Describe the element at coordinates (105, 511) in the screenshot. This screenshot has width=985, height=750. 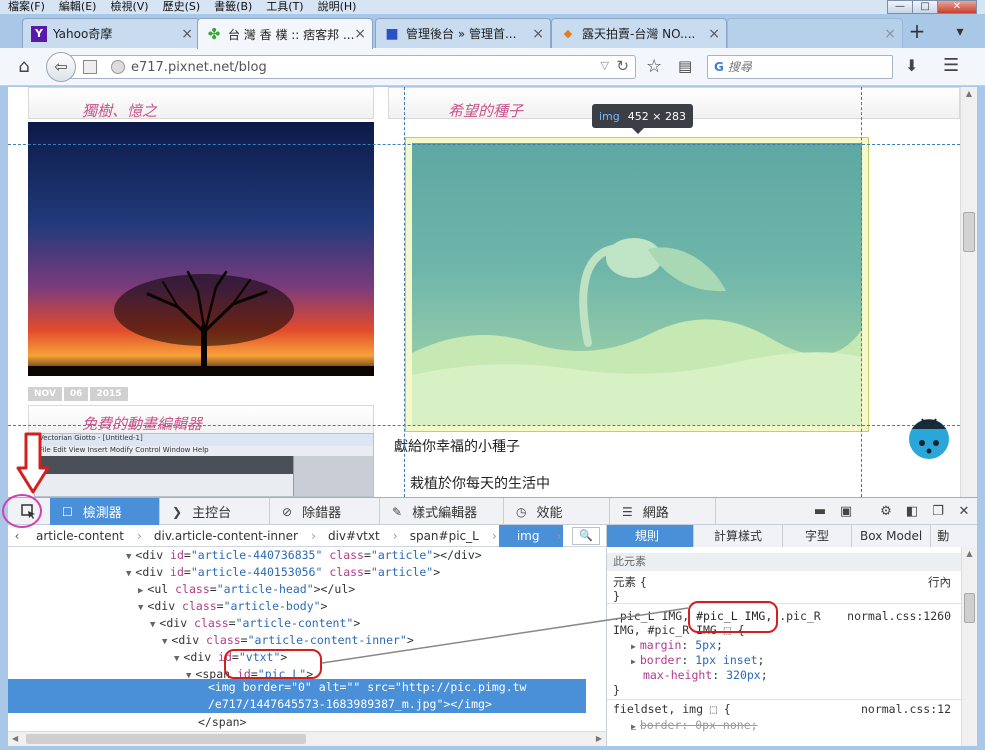
I see `devtools-tab-inspector: ☐ 檢測器` at that location.